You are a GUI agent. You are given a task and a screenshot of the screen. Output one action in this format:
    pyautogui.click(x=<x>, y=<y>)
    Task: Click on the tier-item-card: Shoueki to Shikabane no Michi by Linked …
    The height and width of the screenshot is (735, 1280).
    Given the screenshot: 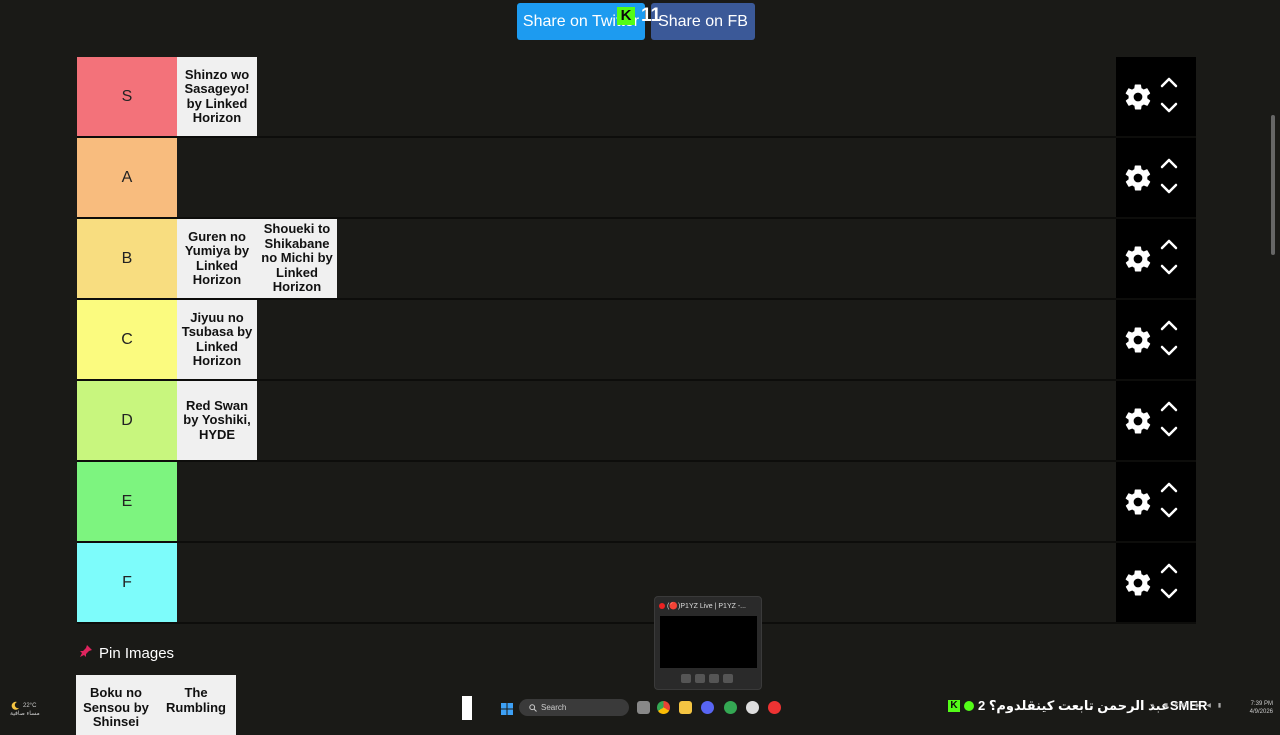 What is the action you would take?
    pyautogui.click(x=297, y=258)
    